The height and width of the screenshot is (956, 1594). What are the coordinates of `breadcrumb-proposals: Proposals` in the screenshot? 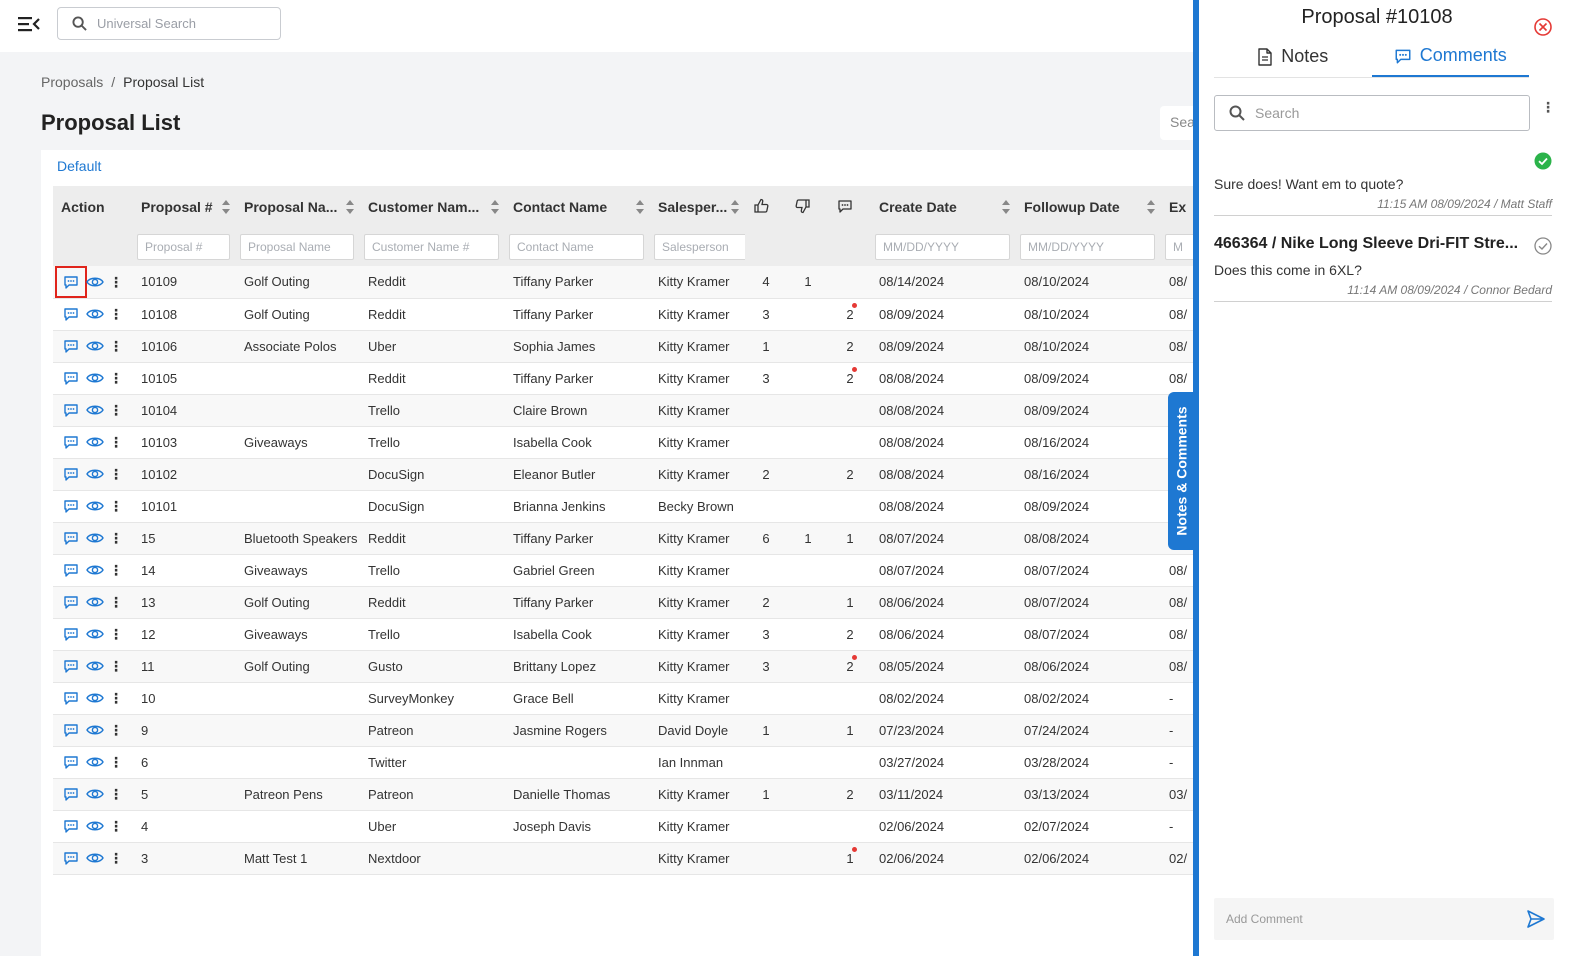 It's located at (72, 82).